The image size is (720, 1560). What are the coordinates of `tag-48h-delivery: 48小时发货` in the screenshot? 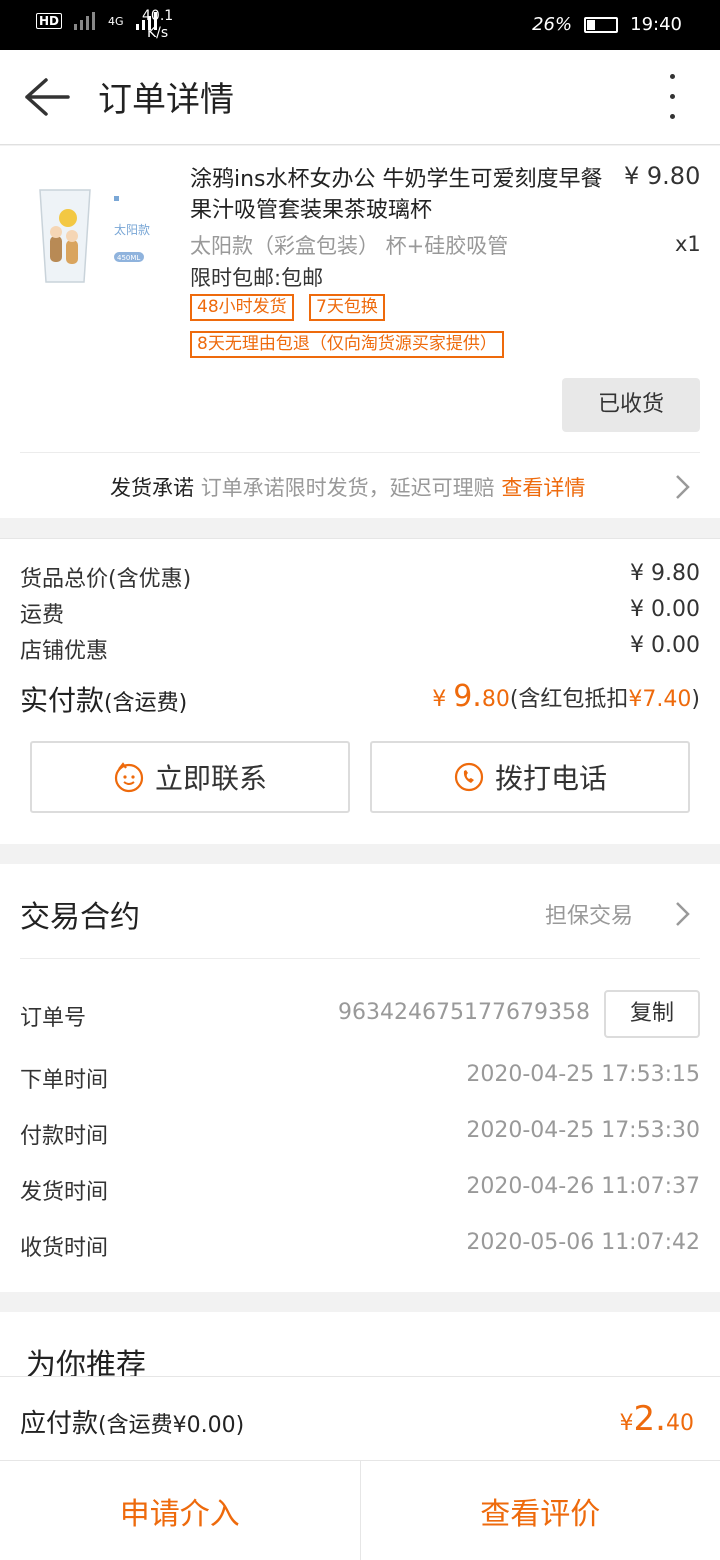 It's located at (242, 307).